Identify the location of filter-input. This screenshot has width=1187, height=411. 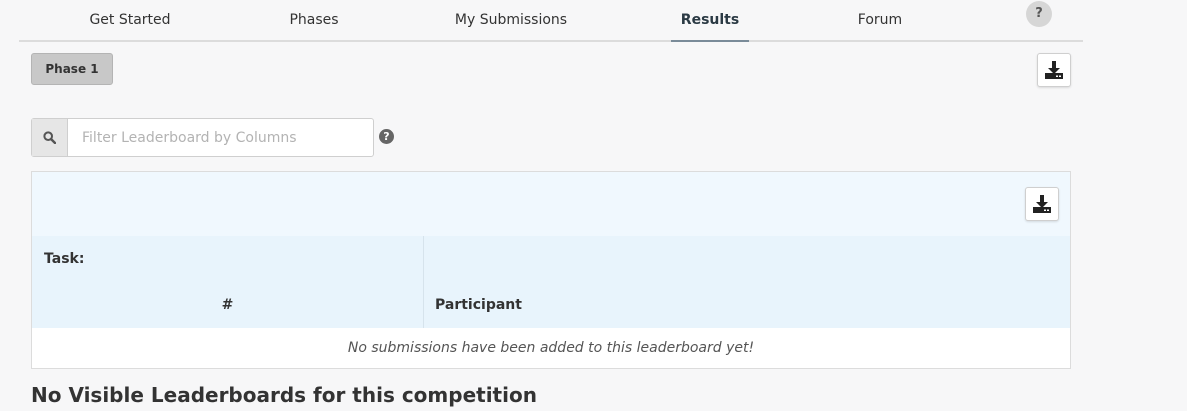
(220, 137).